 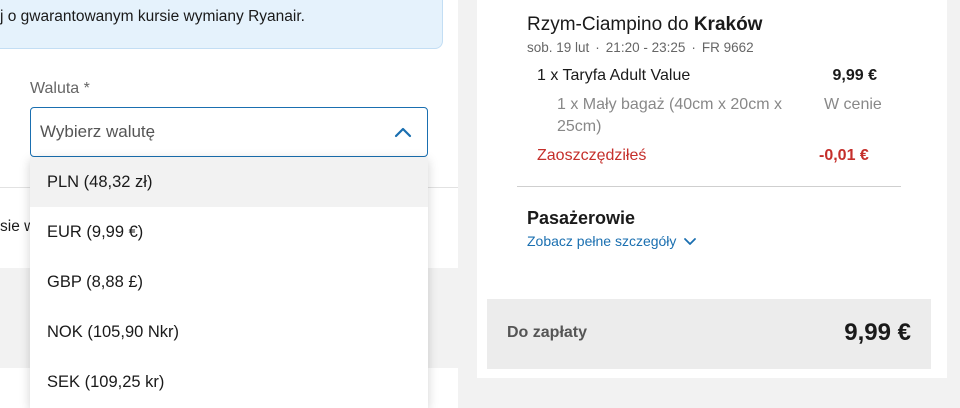 What do you see at coordinates (60, 88) in the screenshot?
I see `currency-field-label: Waluta *` at bounding box center [60, 88].